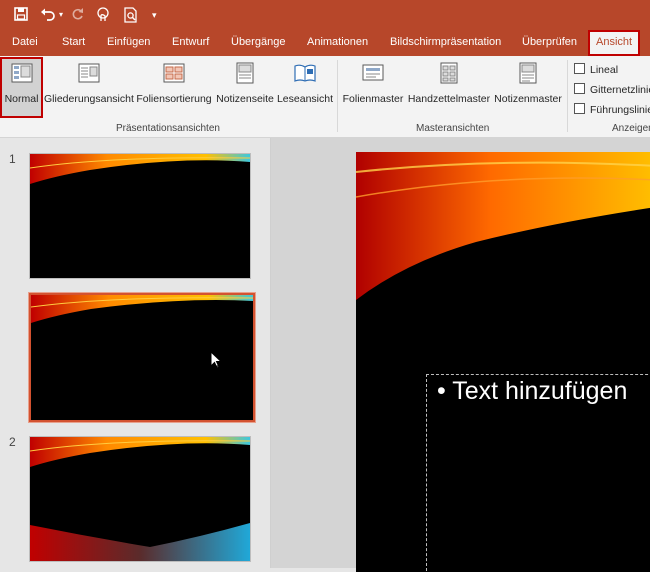 The width and height of the screenshot is (650, 572). Describe the element at coordinates (305, 99) in the screenshot. I see `reading-view-label: Leseansicht` at that location.